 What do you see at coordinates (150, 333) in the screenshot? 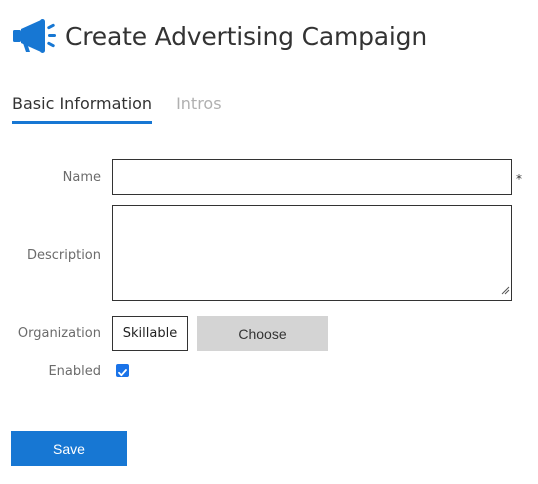
I see `organization-value: Skillable` at bounding box center [150, 333].